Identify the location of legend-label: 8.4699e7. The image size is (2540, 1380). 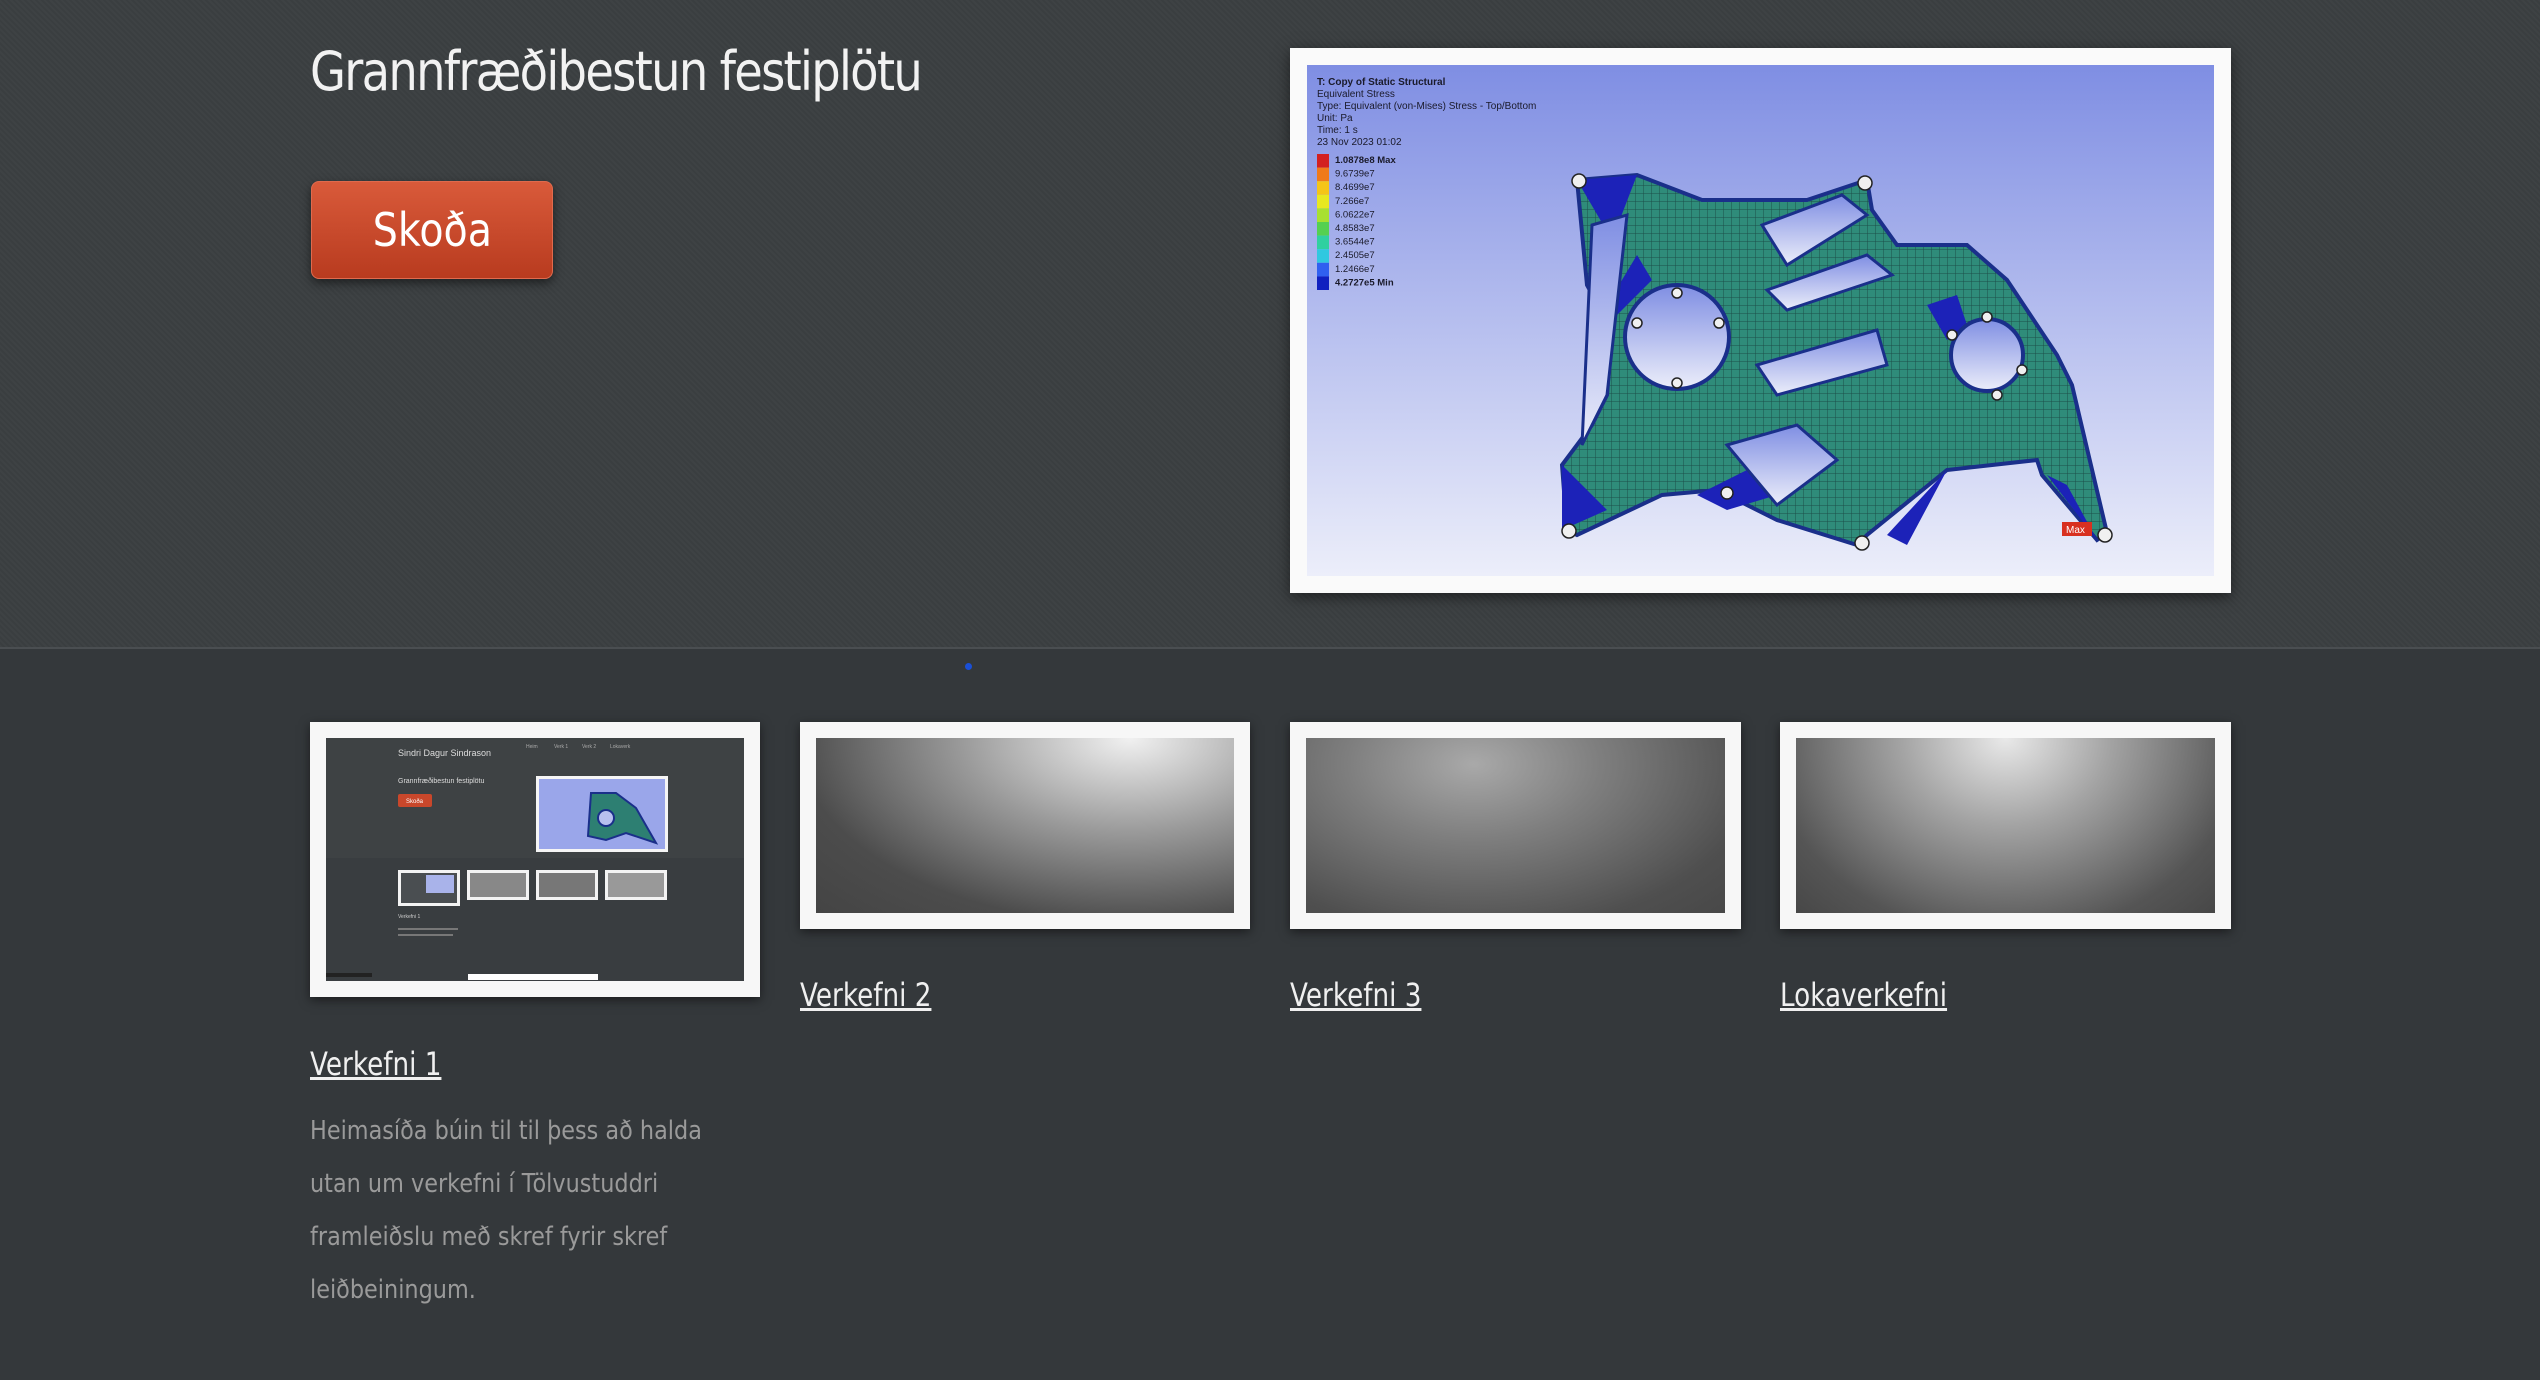
(1355, 187).